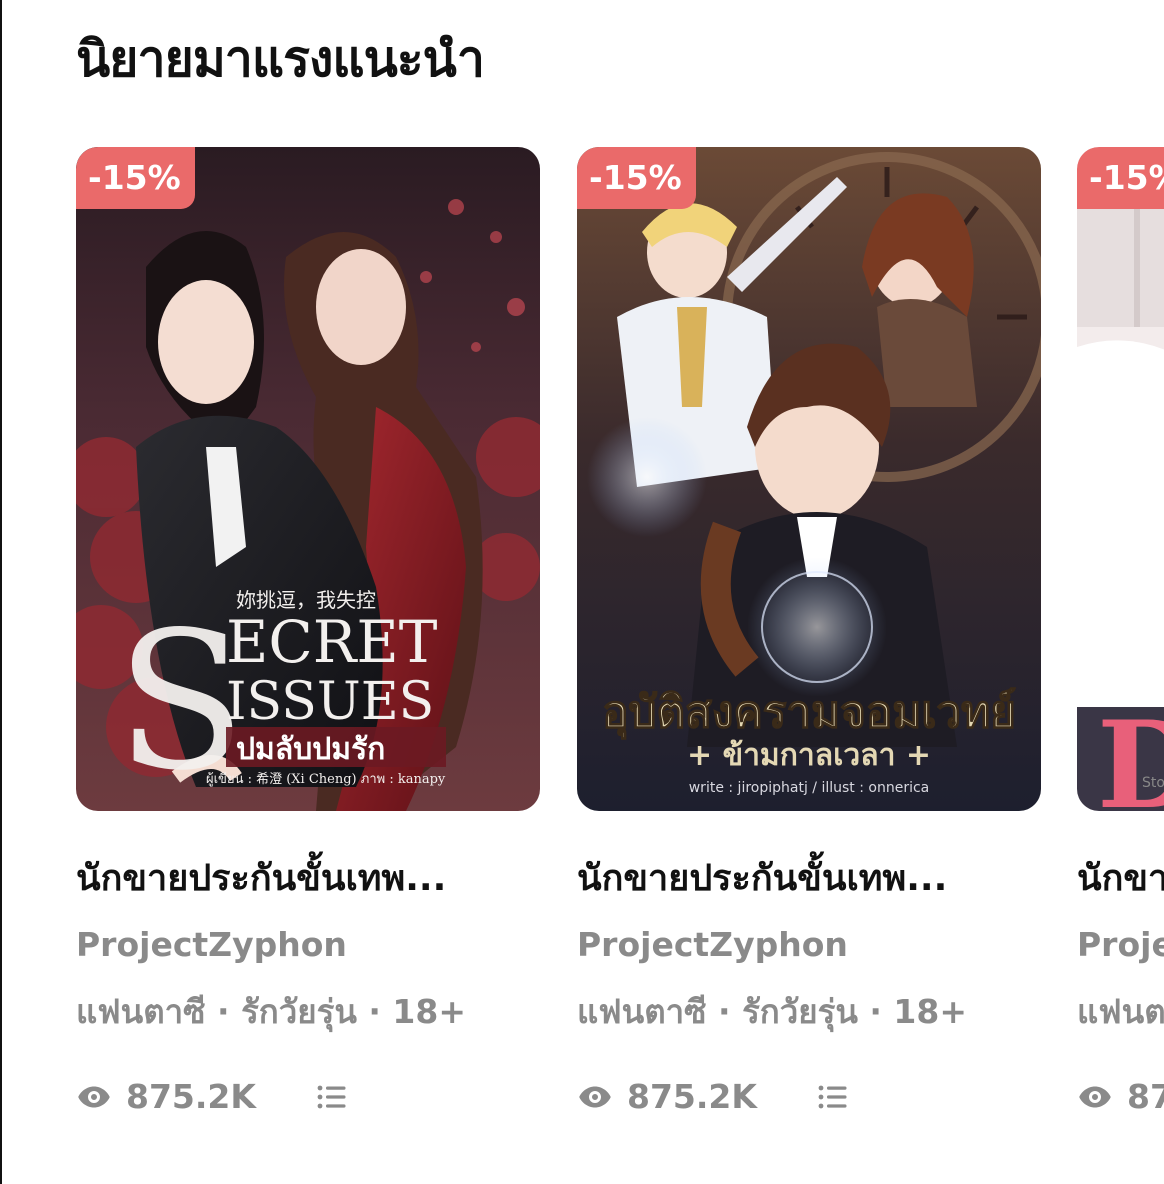  I want to click on svg-text: ISSUES, so click(330, 702).